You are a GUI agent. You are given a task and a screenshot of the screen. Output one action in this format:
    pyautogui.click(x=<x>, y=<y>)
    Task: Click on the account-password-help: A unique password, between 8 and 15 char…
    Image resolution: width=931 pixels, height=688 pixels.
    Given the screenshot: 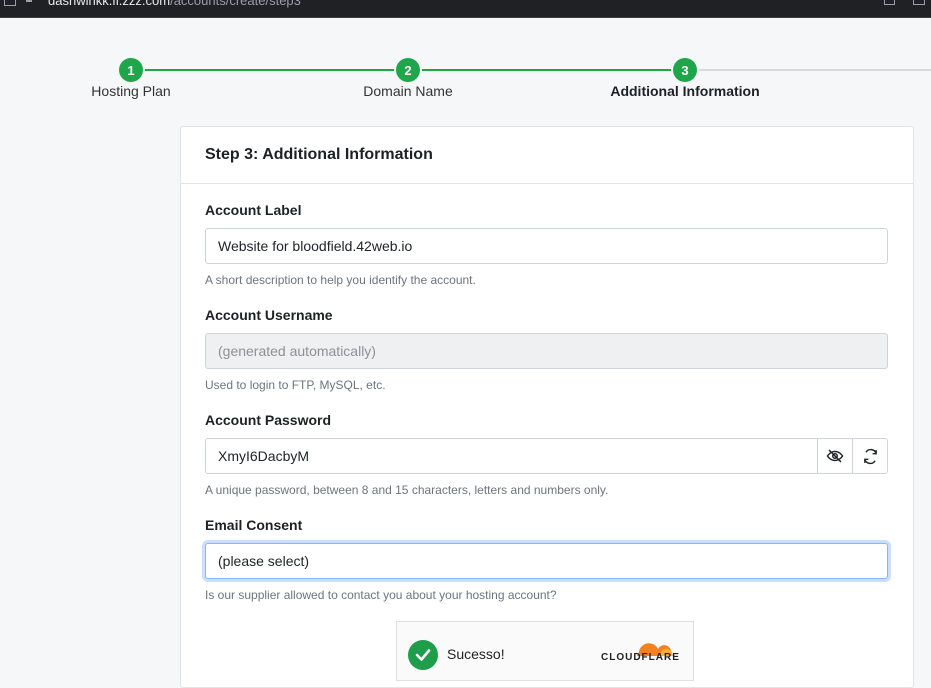 What is the action you would take?
    pyautogui.click(x=407, y=490)
    